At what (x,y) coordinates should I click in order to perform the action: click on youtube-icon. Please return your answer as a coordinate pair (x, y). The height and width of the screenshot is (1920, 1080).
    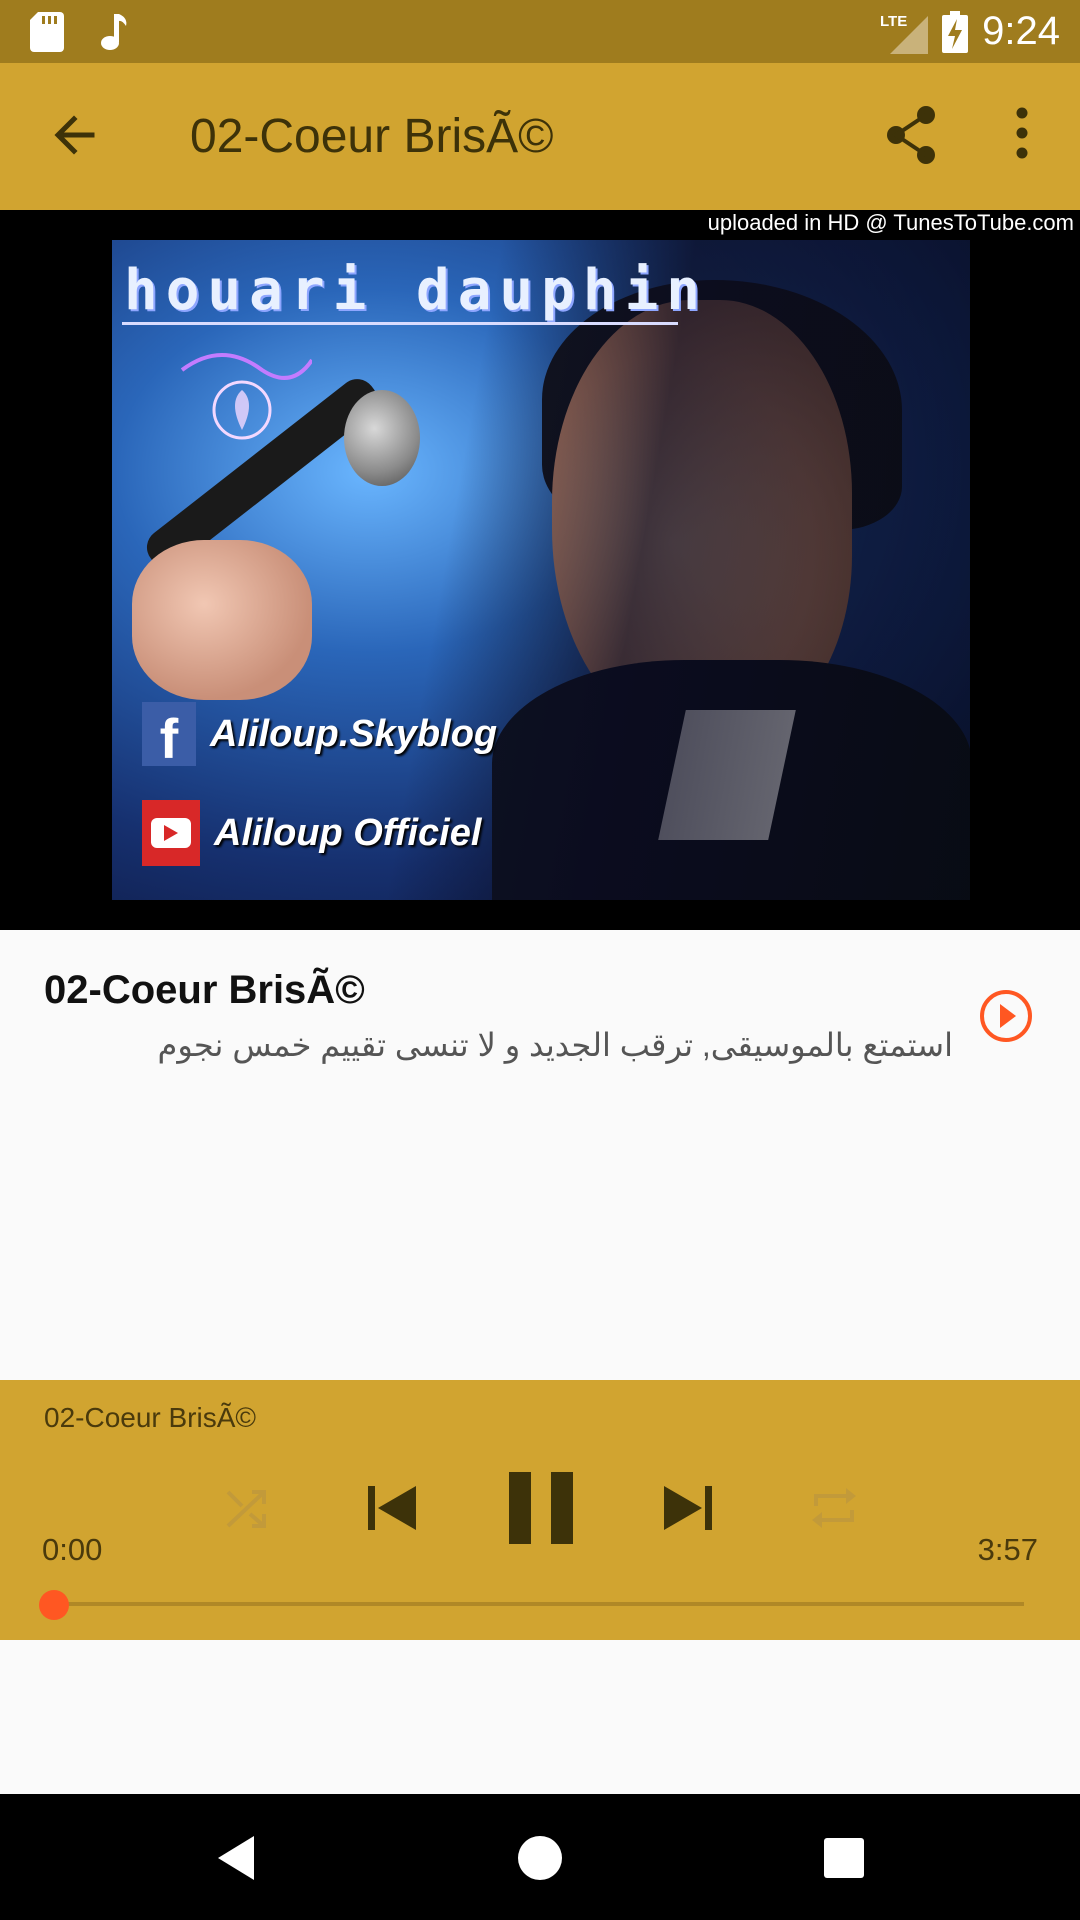
    Looking at the image, I should click on (171, 833).